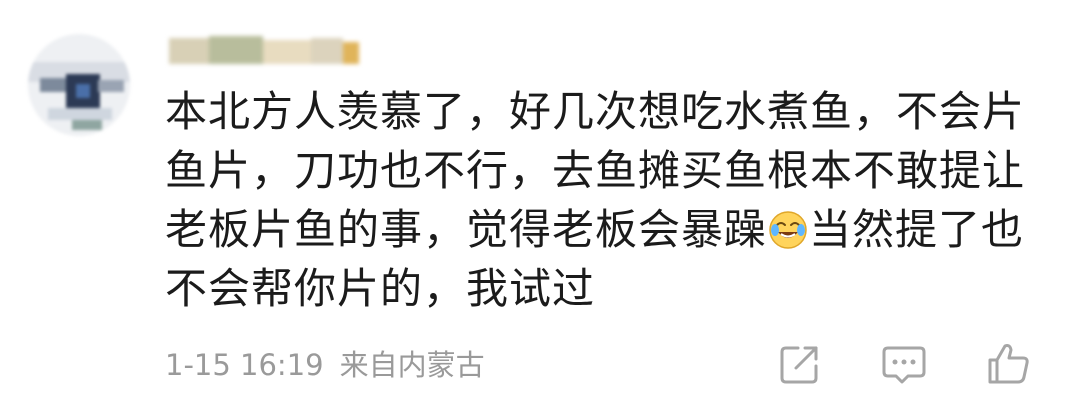 This screenshot has height=413, width=1080. What do you see at coordinates (79, 85) in the screenshot?
I see `avatar` at bounding box center [79, 85].